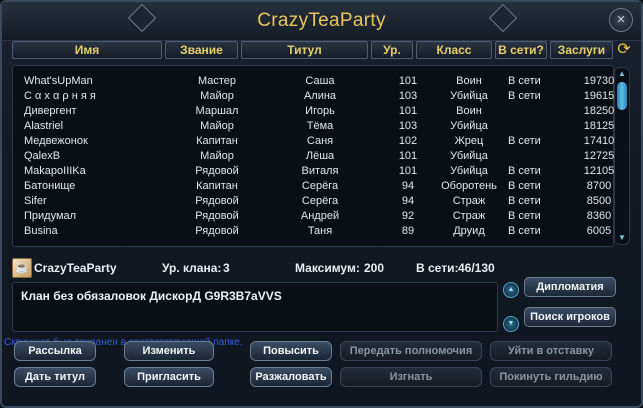 The height and width of the screenshot is (408, 643). Describe the element at coordinates (570, 287) in the screenshot. I see `diplomacy-button: Дипломатия` at that location.